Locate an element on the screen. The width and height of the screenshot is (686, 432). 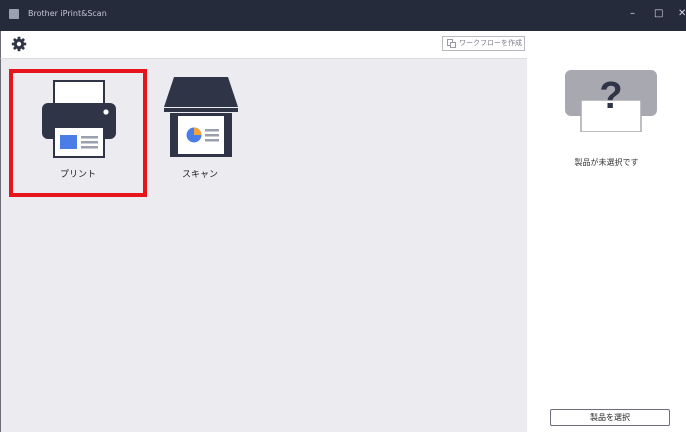
minimize-button: – is located at coordinates (632, 14).